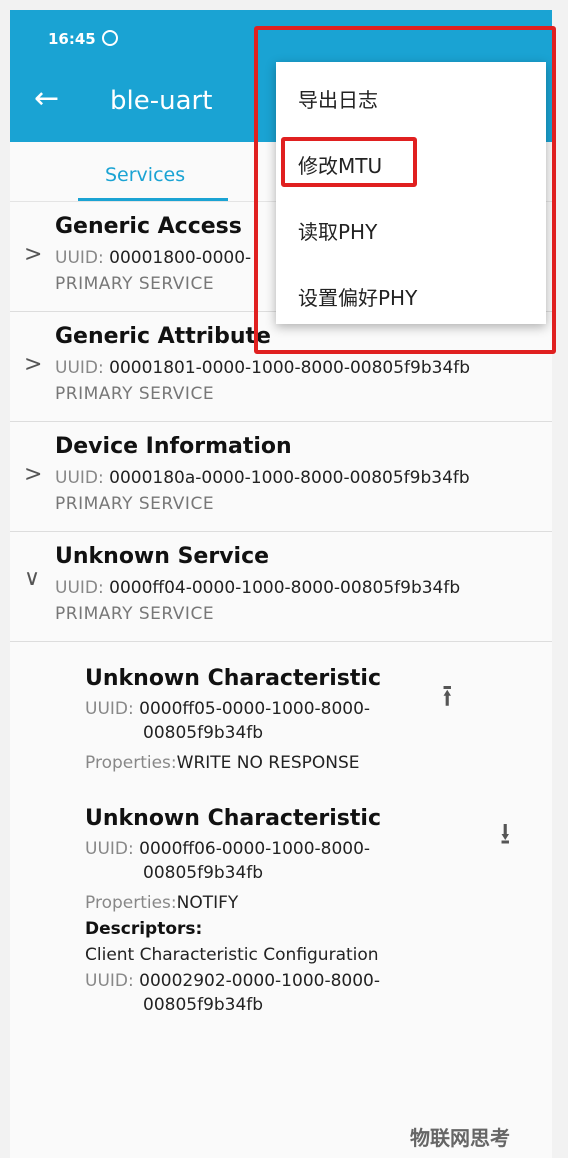 Image resolution: width=568 pixels, height=1158 pixels. Describe the element at coordinates (180, 258) in the screenshot. I see `uuid-value: 00001800-0000-` at that location.